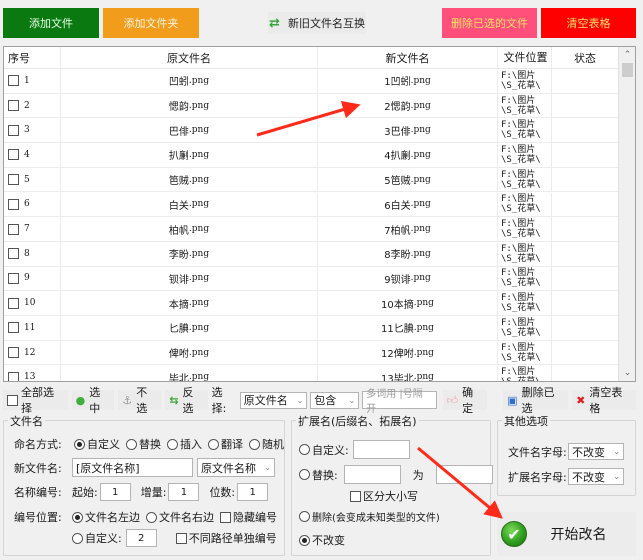  Describe the element at coordinates (369, 516) in the screenshot. I see `ext-delete-radio: 删除(会变成未知类型的文件)` at that location.